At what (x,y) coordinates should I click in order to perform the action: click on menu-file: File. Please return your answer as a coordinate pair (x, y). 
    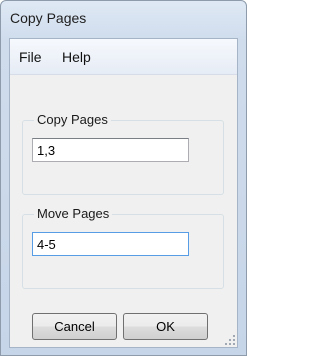
    Looking at the image, I should click on (30, 57).